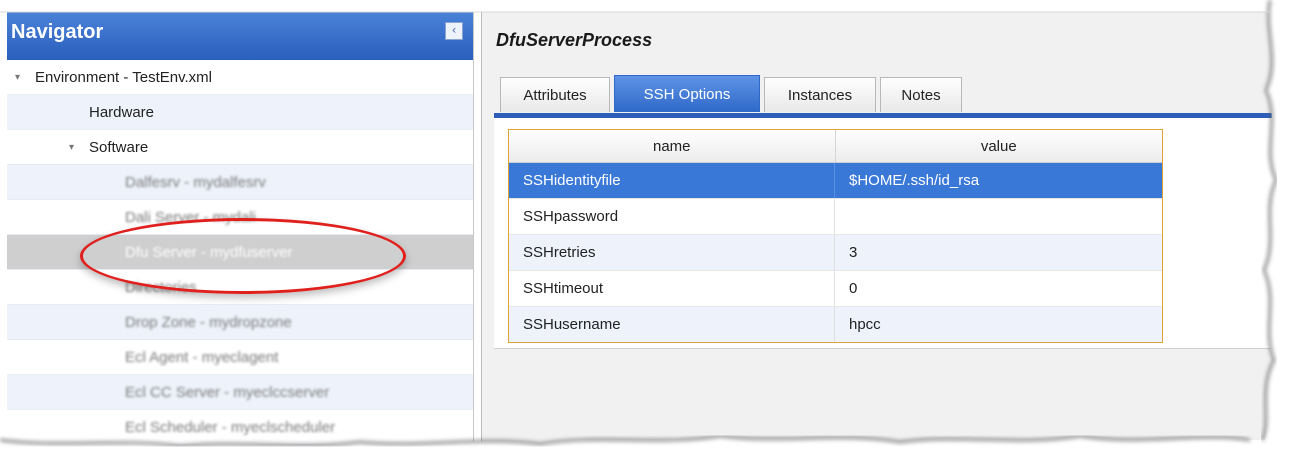 This screenshot has width=1304, height=457. What do you see at coordinates (672, 146) in the screenshot?
I see `column-header-name: name` at bounding box center [672, 146].